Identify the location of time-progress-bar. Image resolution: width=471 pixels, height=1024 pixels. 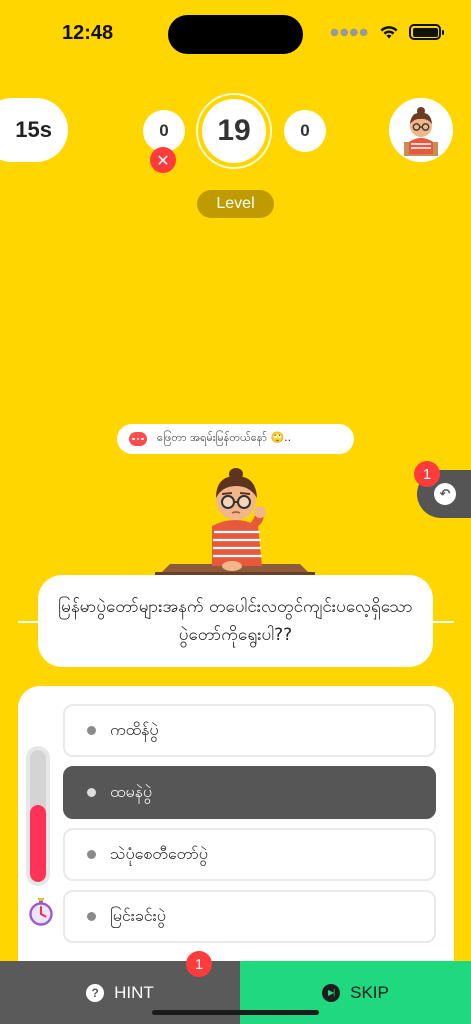
(38, 816).